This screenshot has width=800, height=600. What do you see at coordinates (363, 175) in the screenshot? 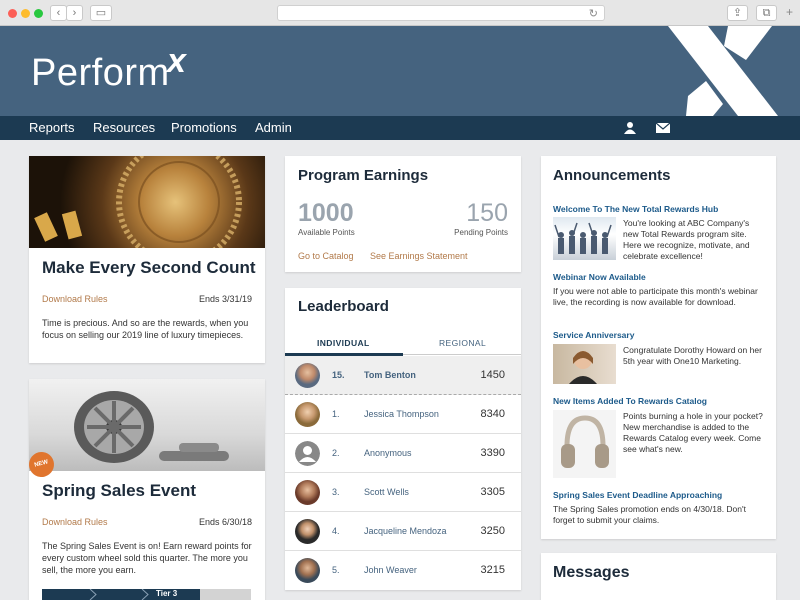
I see `section-title: Program Earnings` at bounding box center [363, 175].